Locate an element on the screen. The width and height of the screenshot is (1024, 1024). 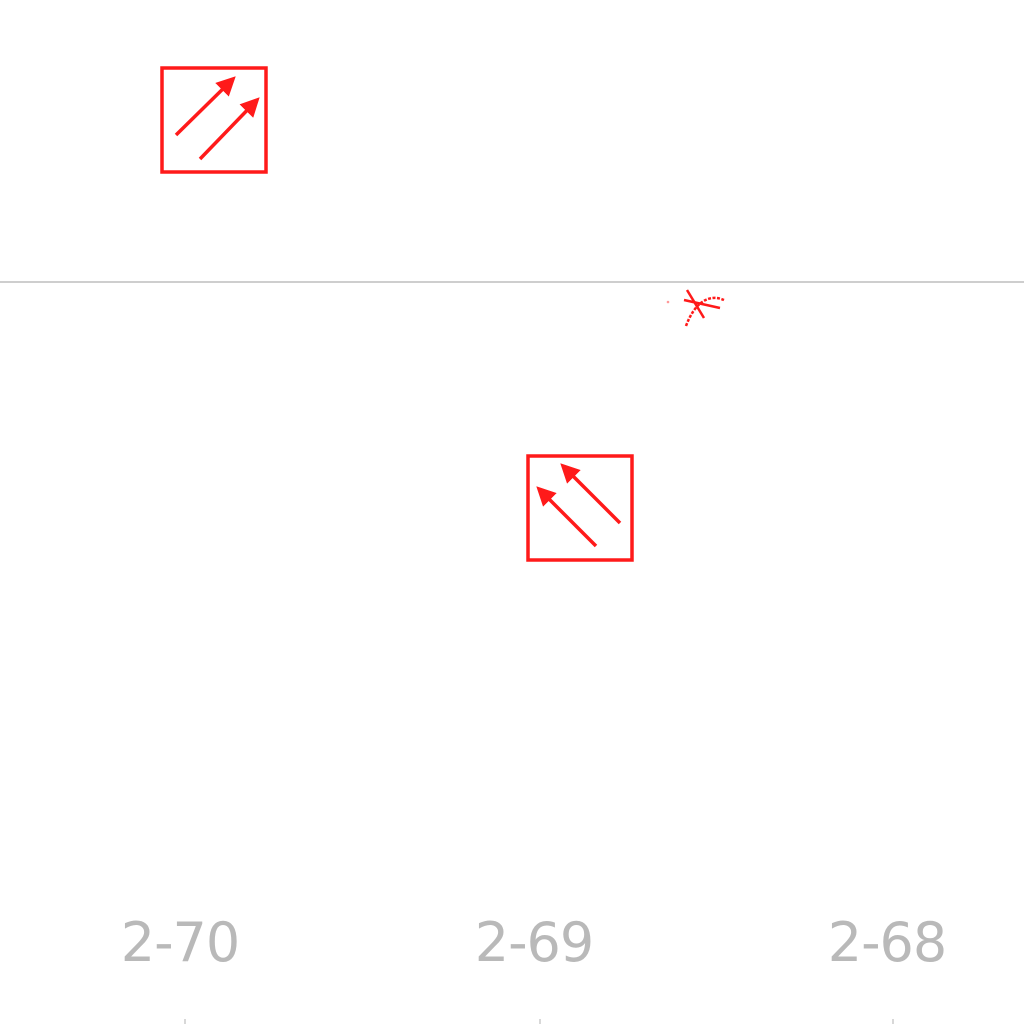
crossed-arc-icon is located at coordinates (695, 308).